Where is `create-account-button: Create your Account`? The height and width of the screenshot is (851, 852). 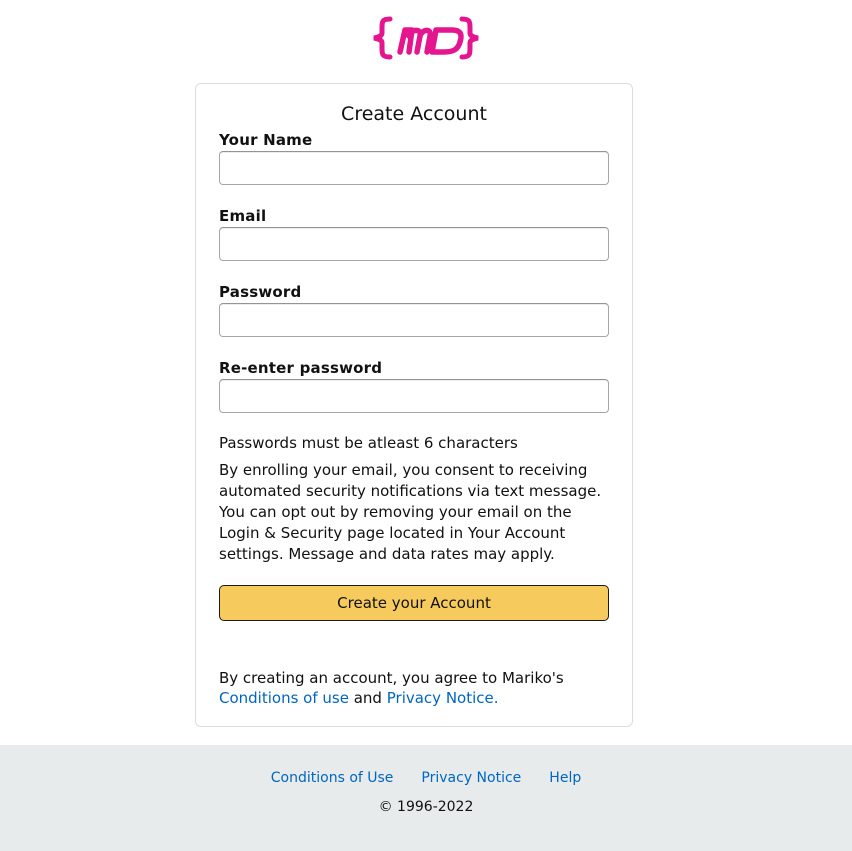
create-account-button: Create your Account is located at coordinates (414, 603).